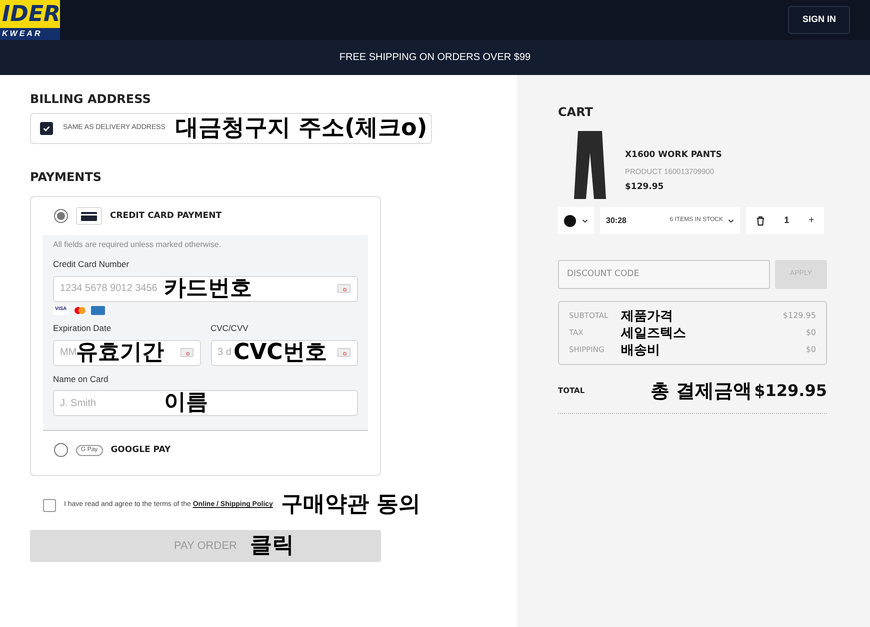 This screenshot has width=870, height=627. What do you see at coordinates (616, 220) in the screenshot?
I see `size-value: 30:28` at bounding box center [616, 220].